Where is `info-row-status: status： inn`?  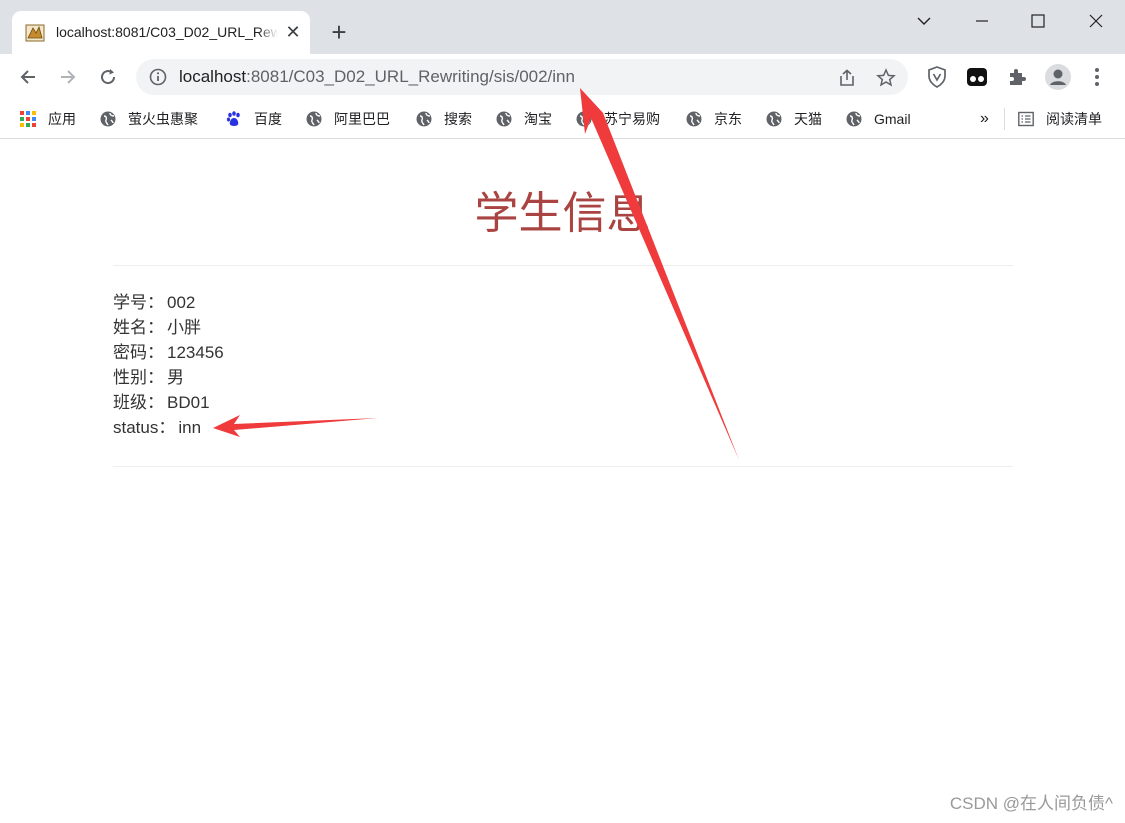
info-row-status: status： inn is located at coordinates (168, 427).